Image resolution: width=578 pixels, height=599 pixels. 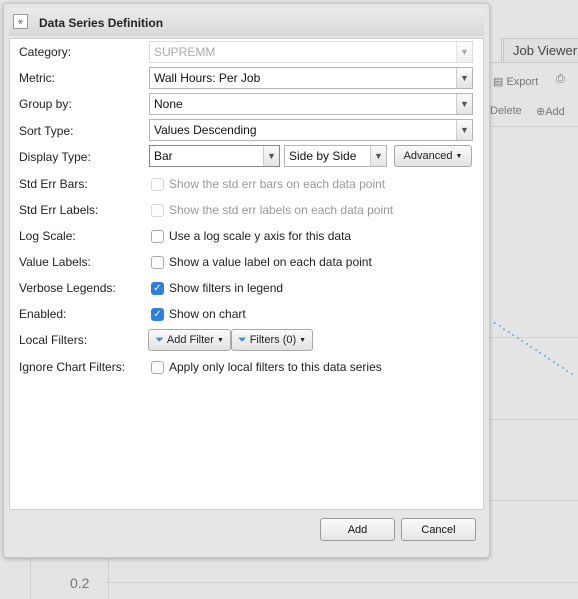 What do you see at coordinates (272, 340) in the screenshot?
I see `filters-button: ⏷ Filters (0) ▼` at bounding box center [272, 340].